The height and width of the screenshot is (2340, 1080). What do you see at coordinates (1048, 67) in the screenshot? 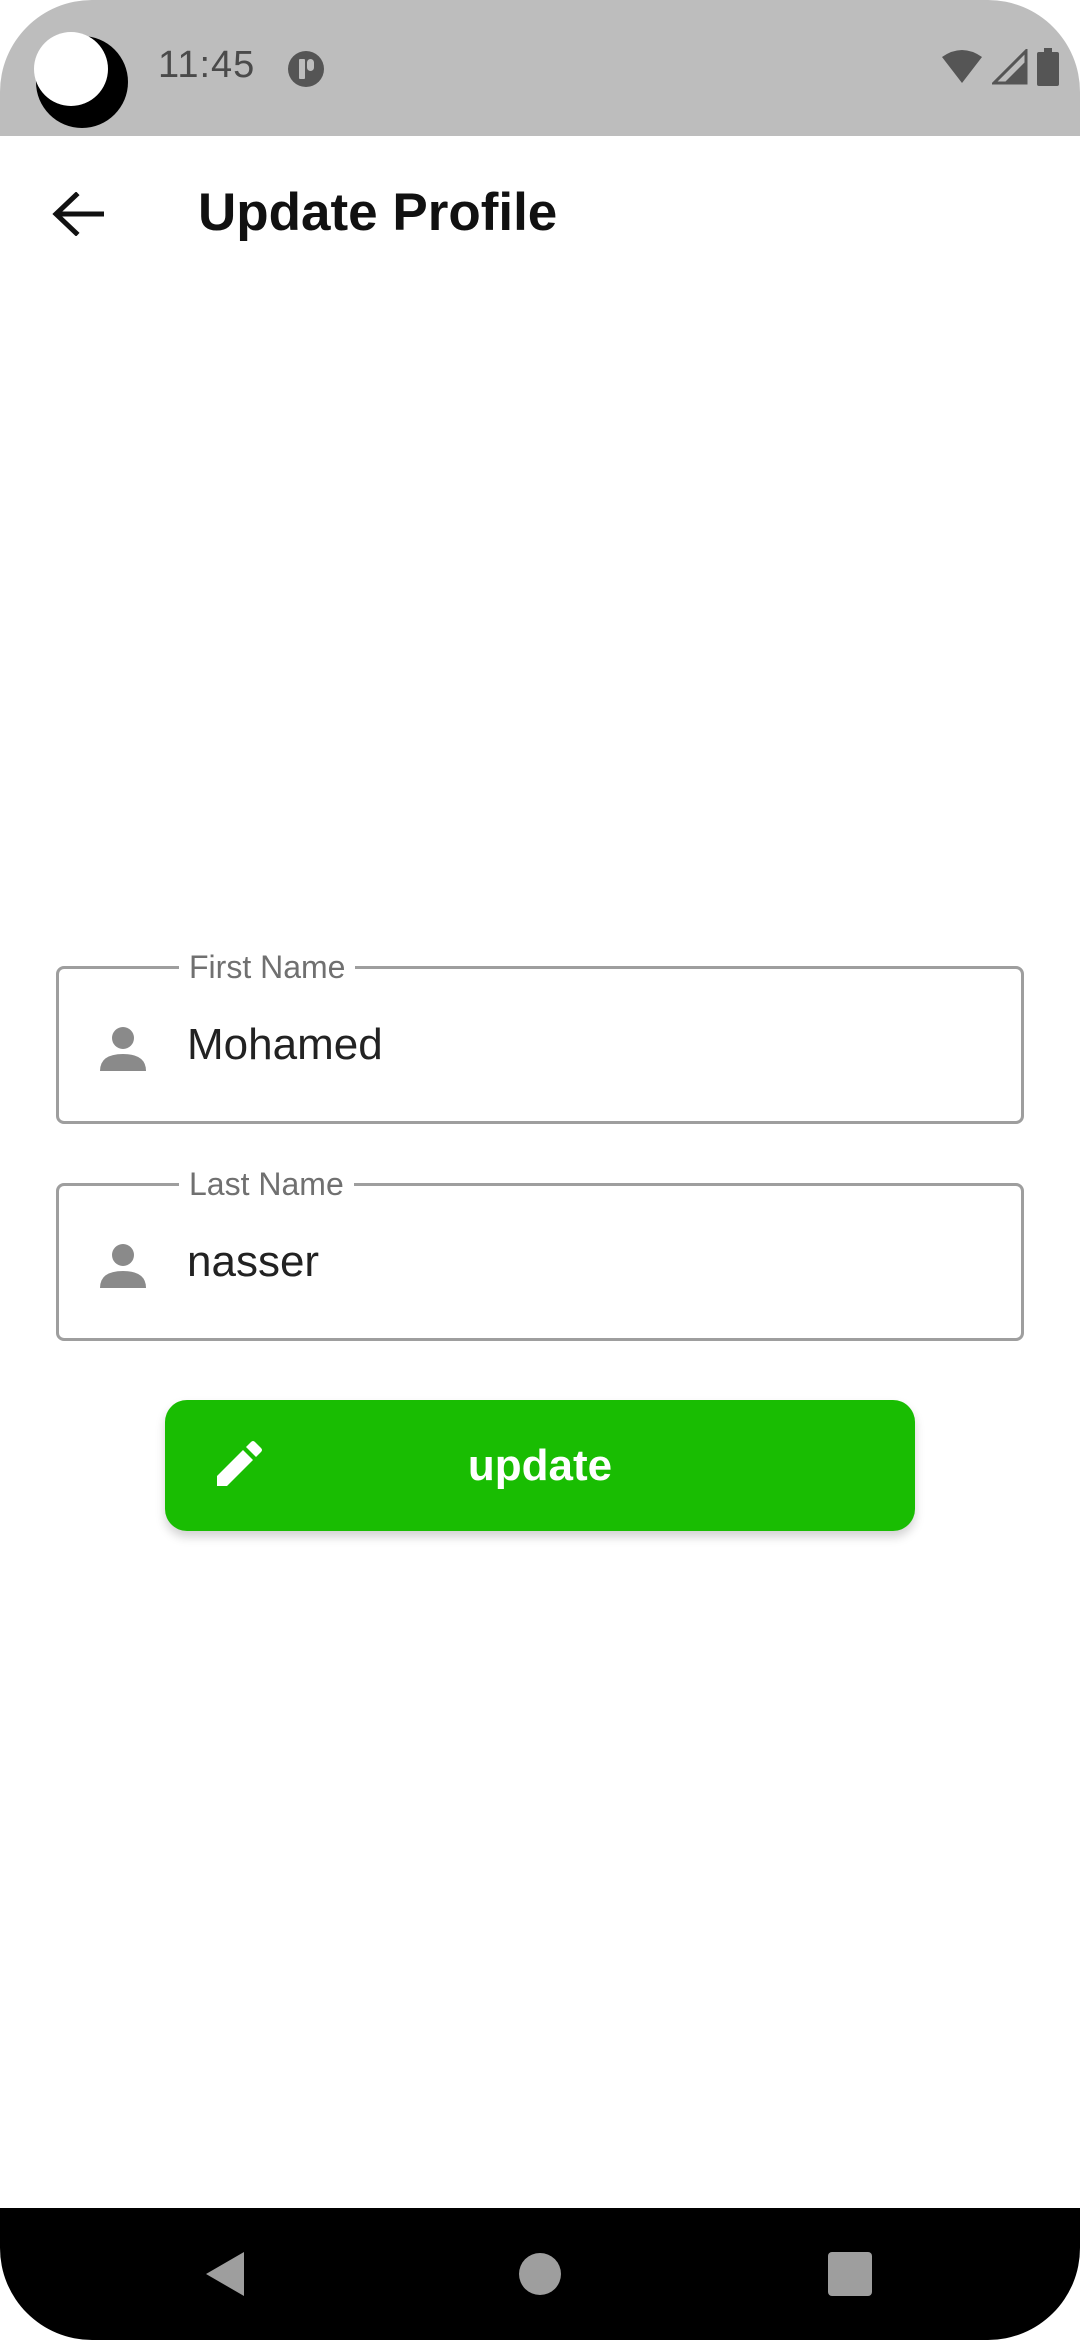
I see `battery-icon` at bounding box center [1048, 67].